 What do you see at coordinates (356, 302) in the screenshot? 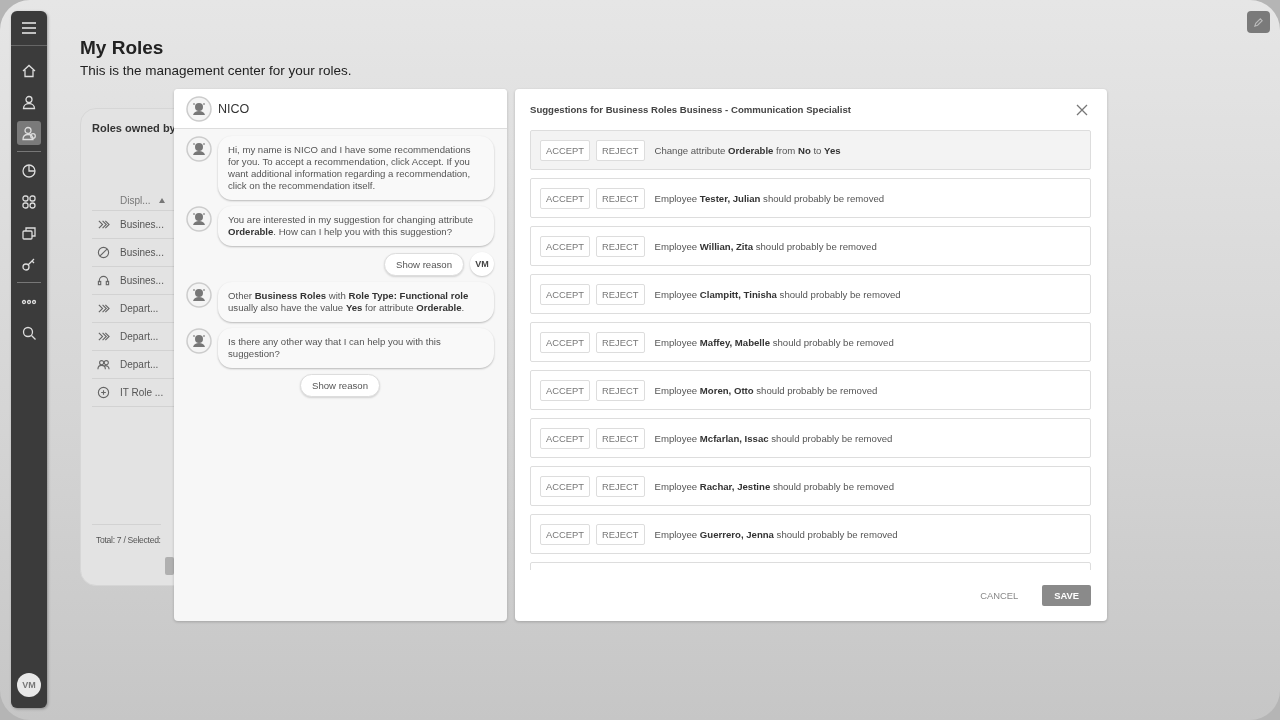
I see `chat-message: Other Business Roles with Role Type: Functional role usually also have the value Yes for attribute Orderable.` at bounding box center [356, 302].